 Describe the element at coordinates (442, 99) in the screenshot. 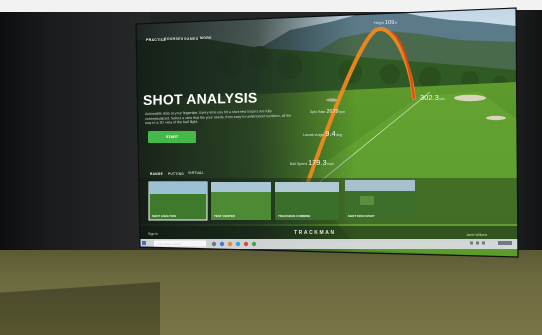

I see `stat-total-unit: yds` at that location.